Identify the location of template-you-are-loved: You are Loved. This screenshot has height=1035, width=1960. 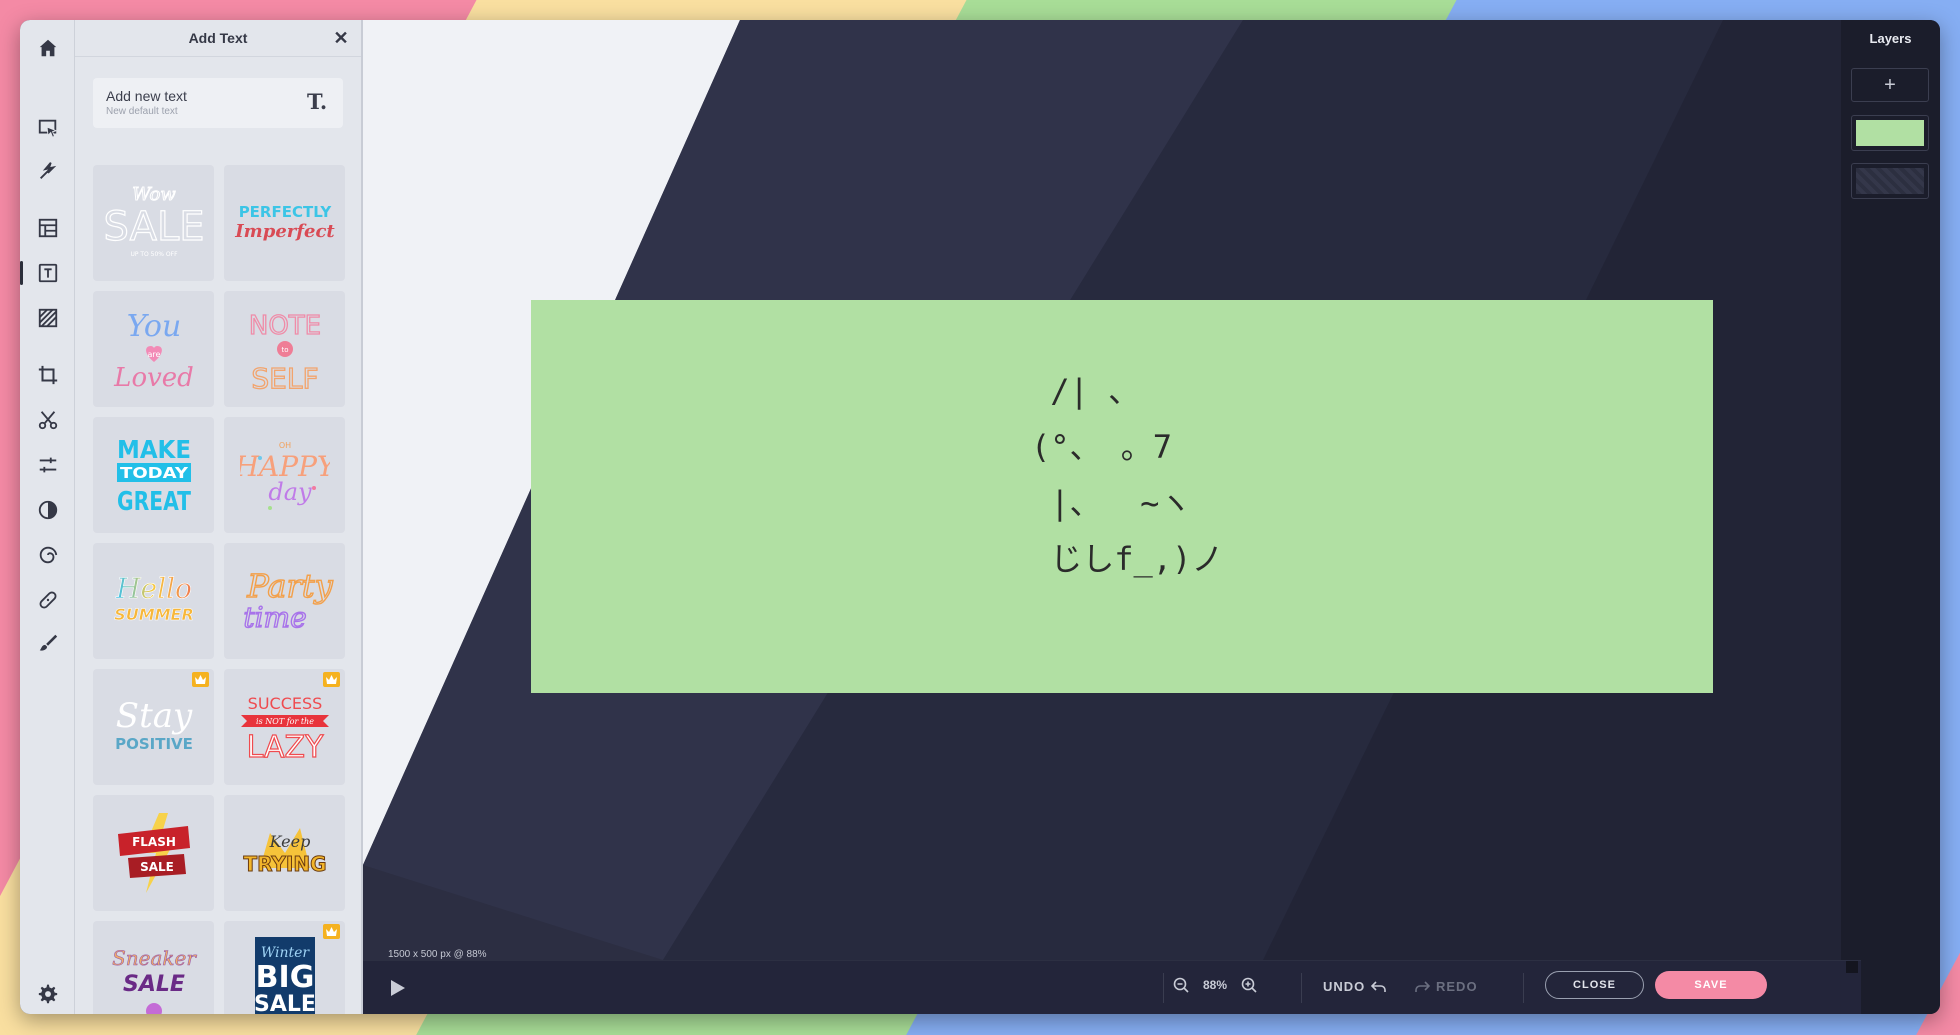
(153, 349).